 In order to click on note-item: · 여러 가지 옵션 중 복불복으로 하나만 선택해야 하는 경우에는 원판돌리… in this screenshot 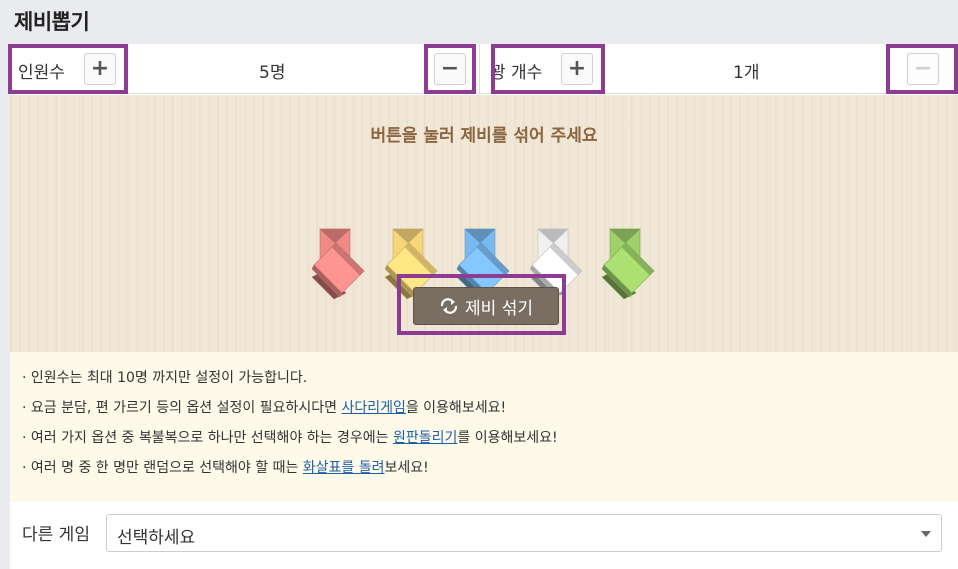, I will do `click(290, 438)`.